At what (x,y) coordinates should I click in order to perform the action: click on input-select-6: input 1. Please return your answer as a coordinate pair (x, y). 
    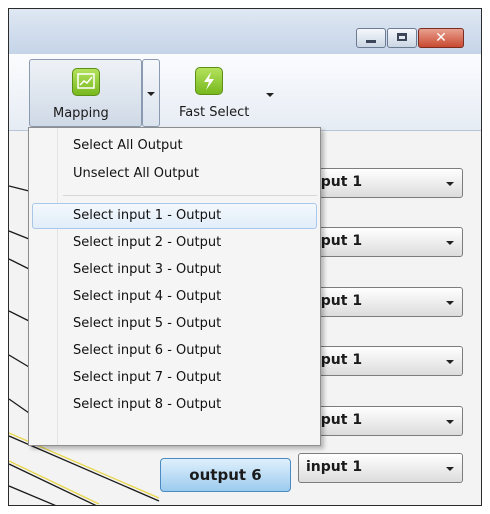
    Looking at the image, I should click on (380, 468).